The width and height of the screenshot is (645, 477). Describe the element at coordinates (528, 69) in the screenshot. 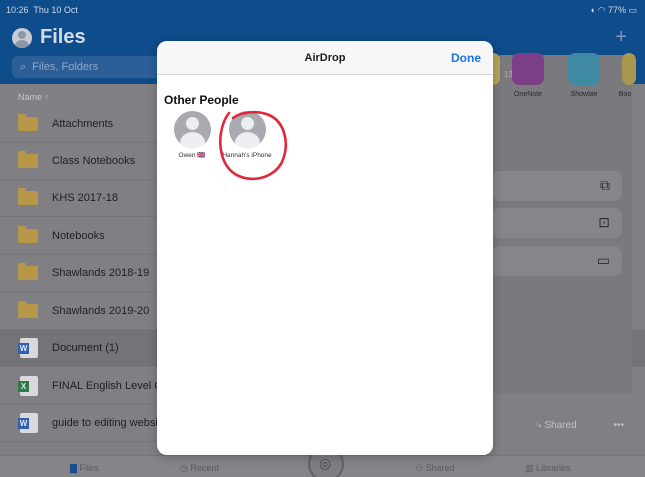

I see `onenote-icon` at that location.